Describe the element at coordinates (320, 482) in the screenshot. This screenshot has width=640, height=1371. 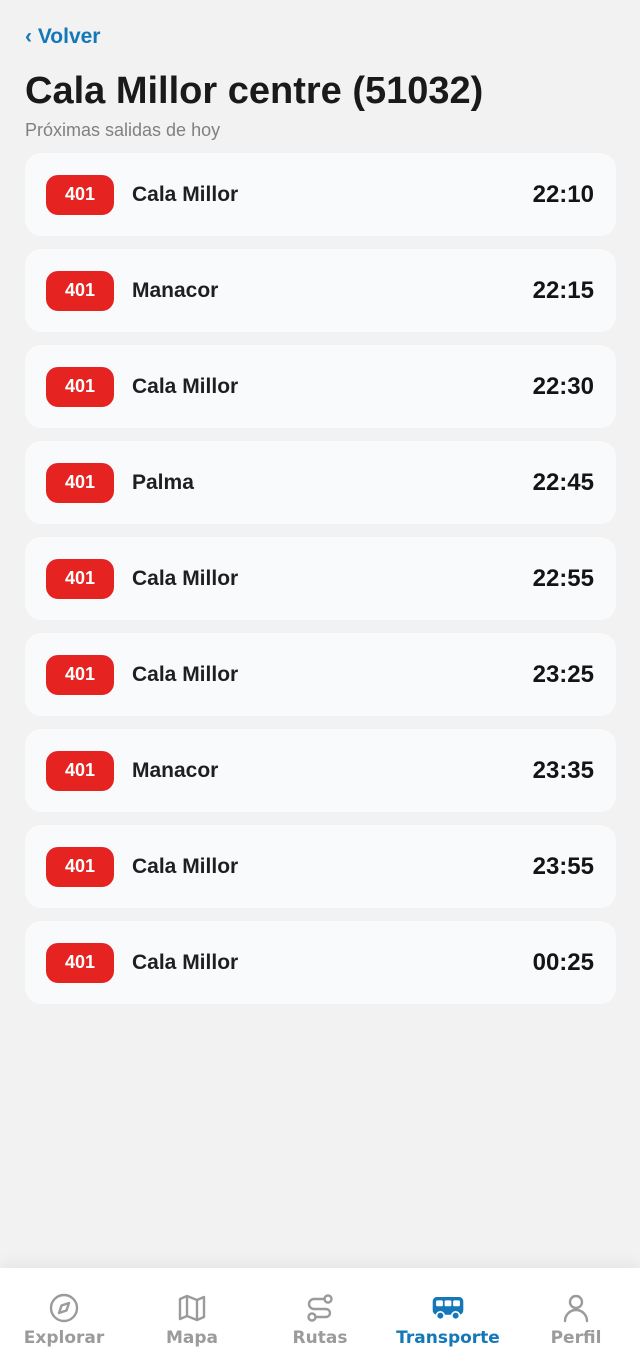
I see `departure-row: 401 Palma 22:45` at that location.